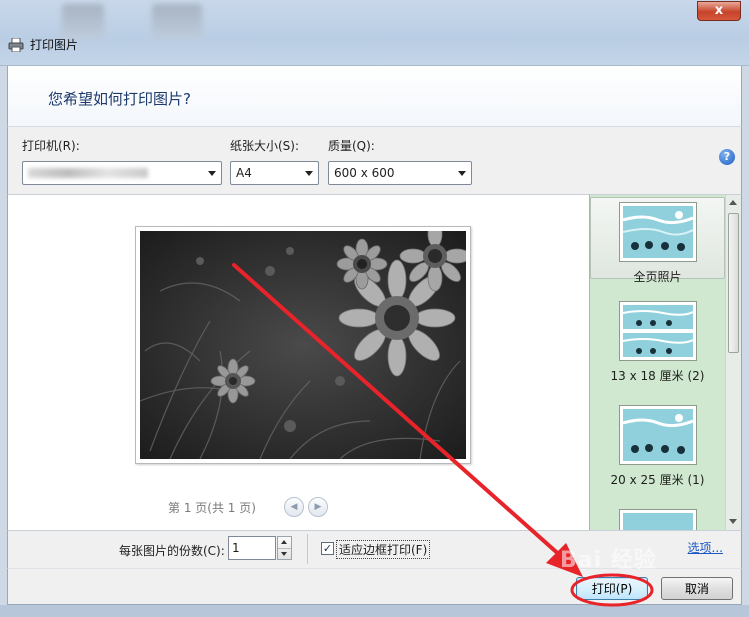 The image size is (749, 617). What do you see at coordinates (733, 202) in the screenshot?
I see `scroll-up-icon` at bounding box center [733, 202].